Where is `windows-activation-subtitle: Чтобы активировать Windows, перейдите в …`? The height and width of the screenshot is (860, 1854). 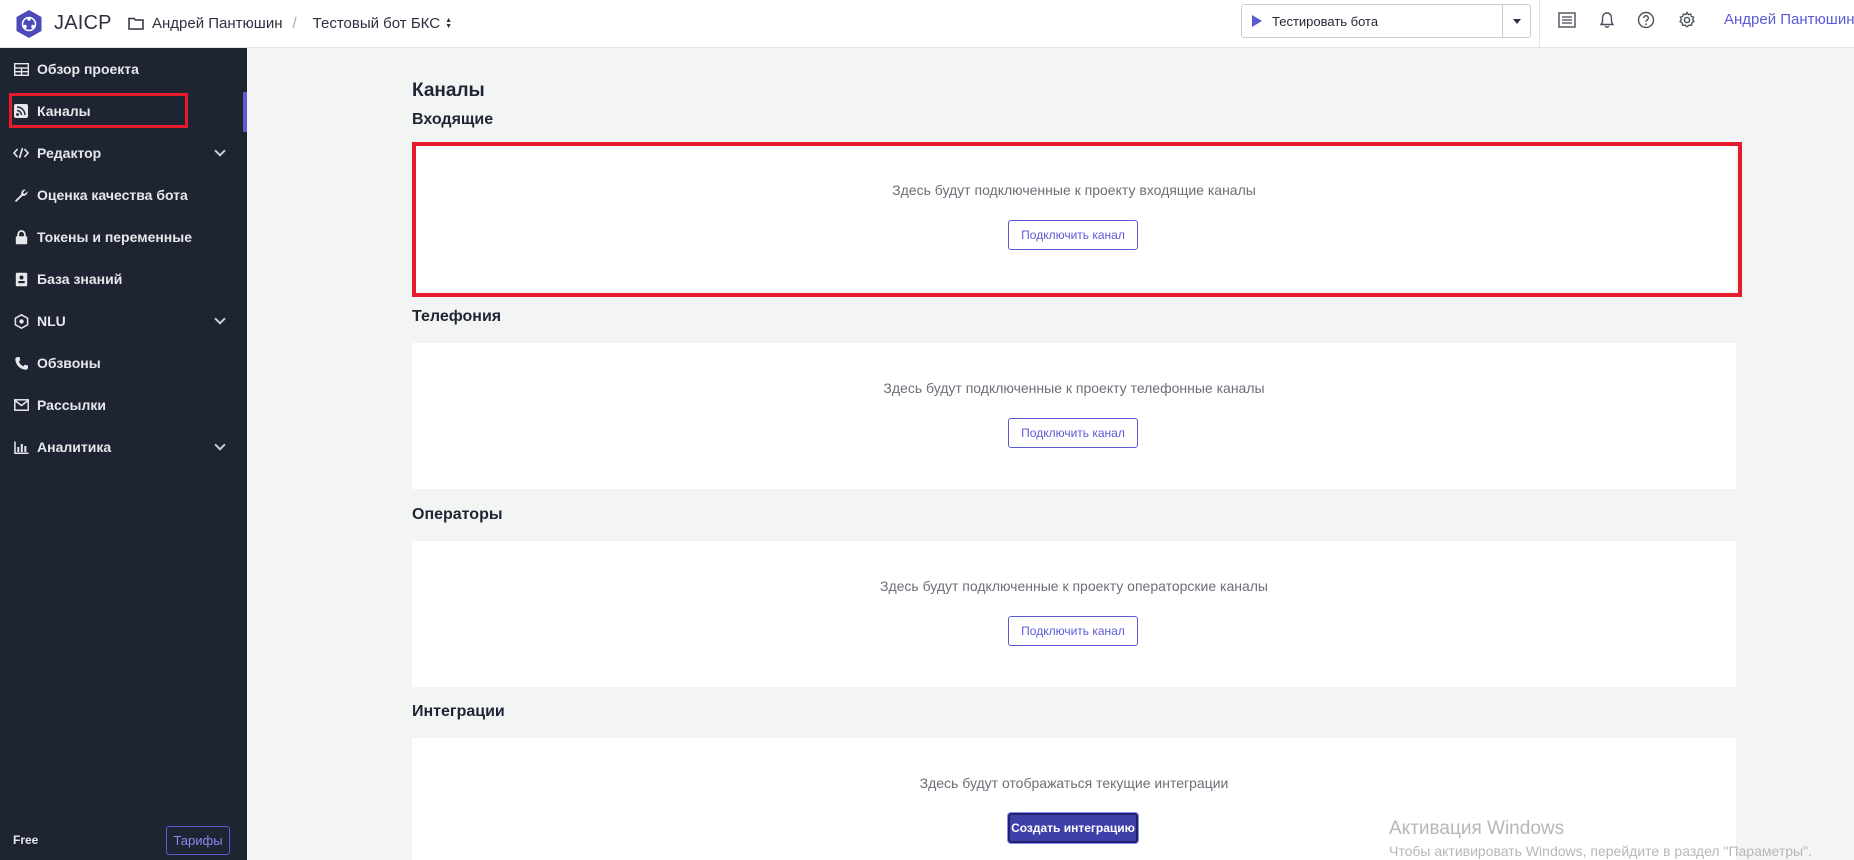
windows-activation-subtitle: Чтобы активировать Windows, перейдите в … is located at coordinates (1600, 851).